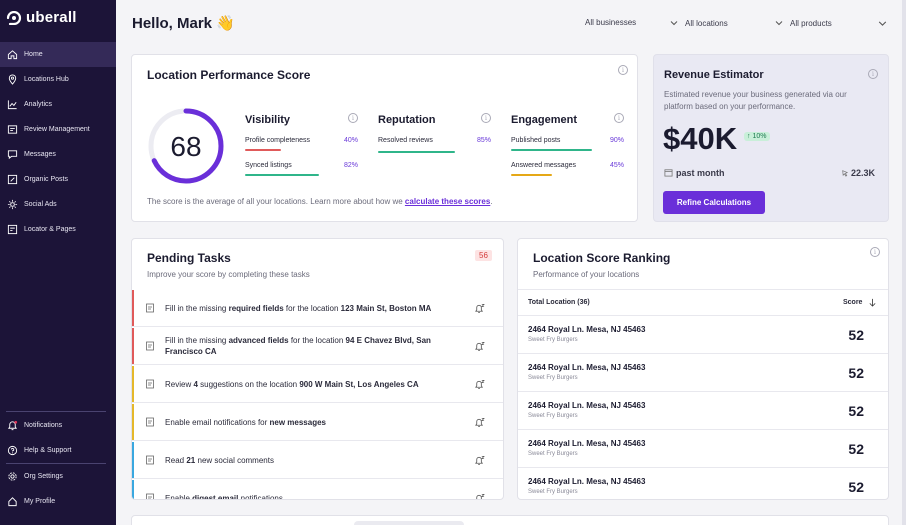  I want to click on location-pin-icon, so click(12, 79).